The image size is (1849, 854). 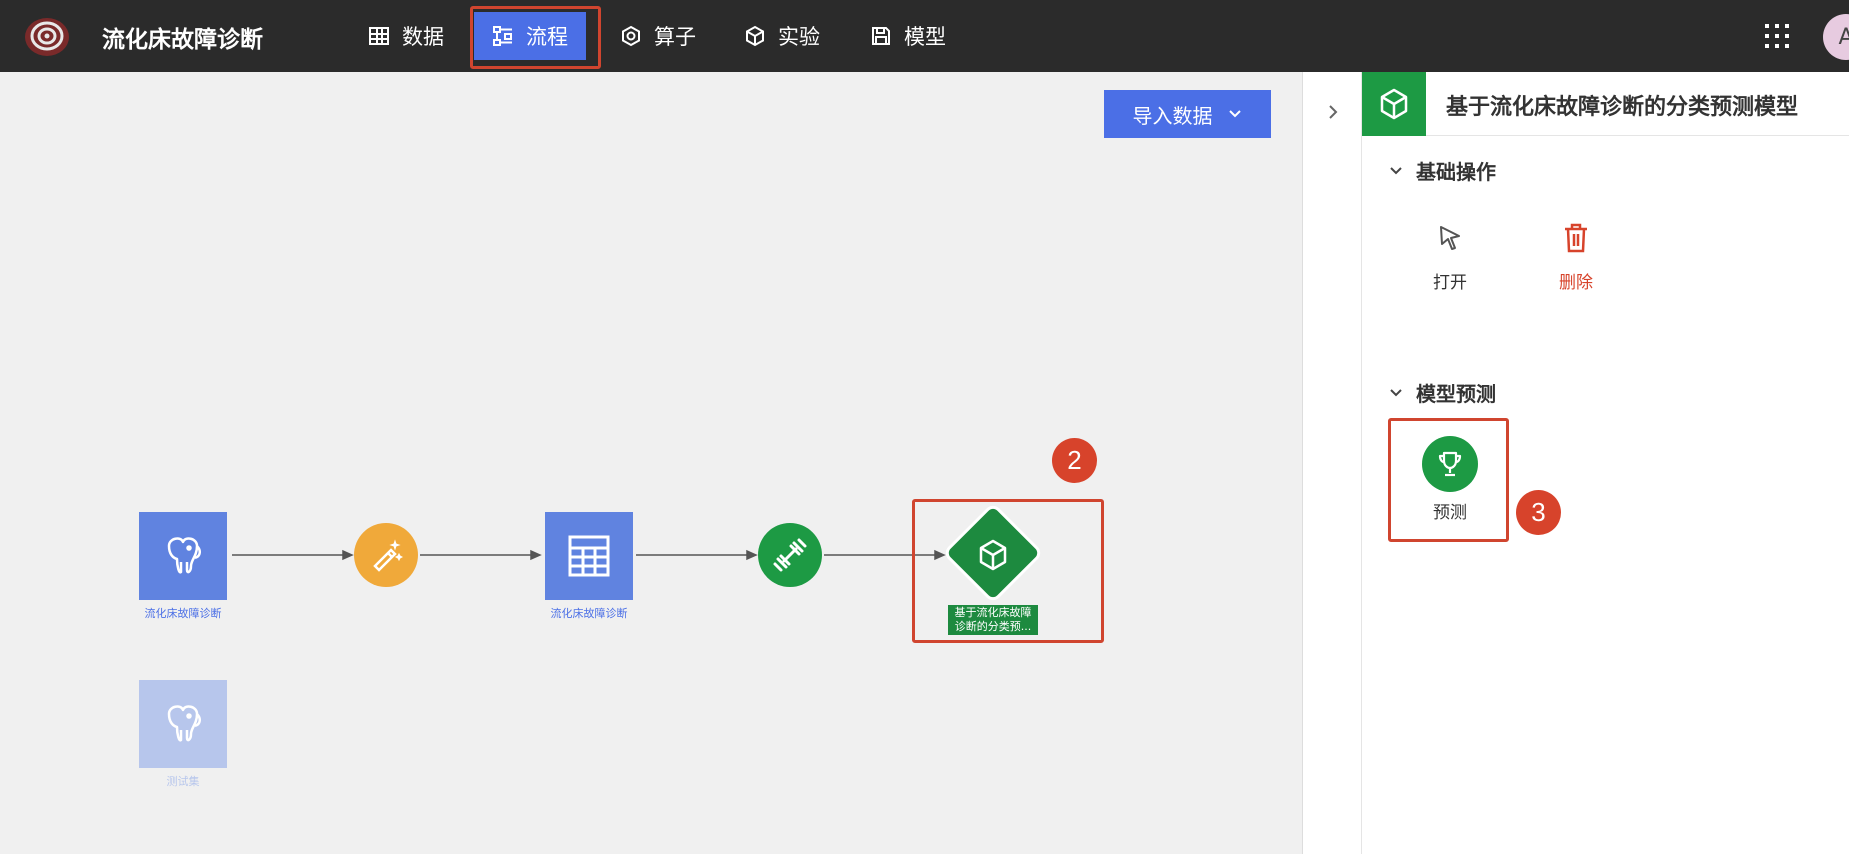 What do you see at coordinates (1538, 512) in the screenshot?
I see `annotation-badge-3: 3` at bounding box center [1538, 512].